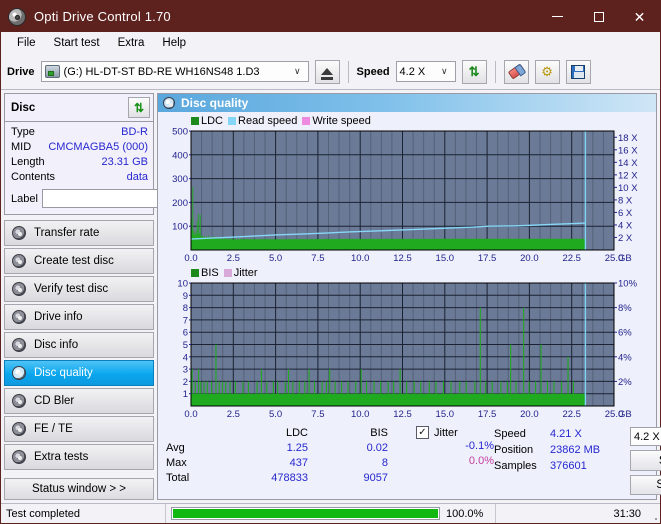  Describe the element at coordinates (446, 432) in the screenshot. I see `jitter-label: Jitter` at that location.